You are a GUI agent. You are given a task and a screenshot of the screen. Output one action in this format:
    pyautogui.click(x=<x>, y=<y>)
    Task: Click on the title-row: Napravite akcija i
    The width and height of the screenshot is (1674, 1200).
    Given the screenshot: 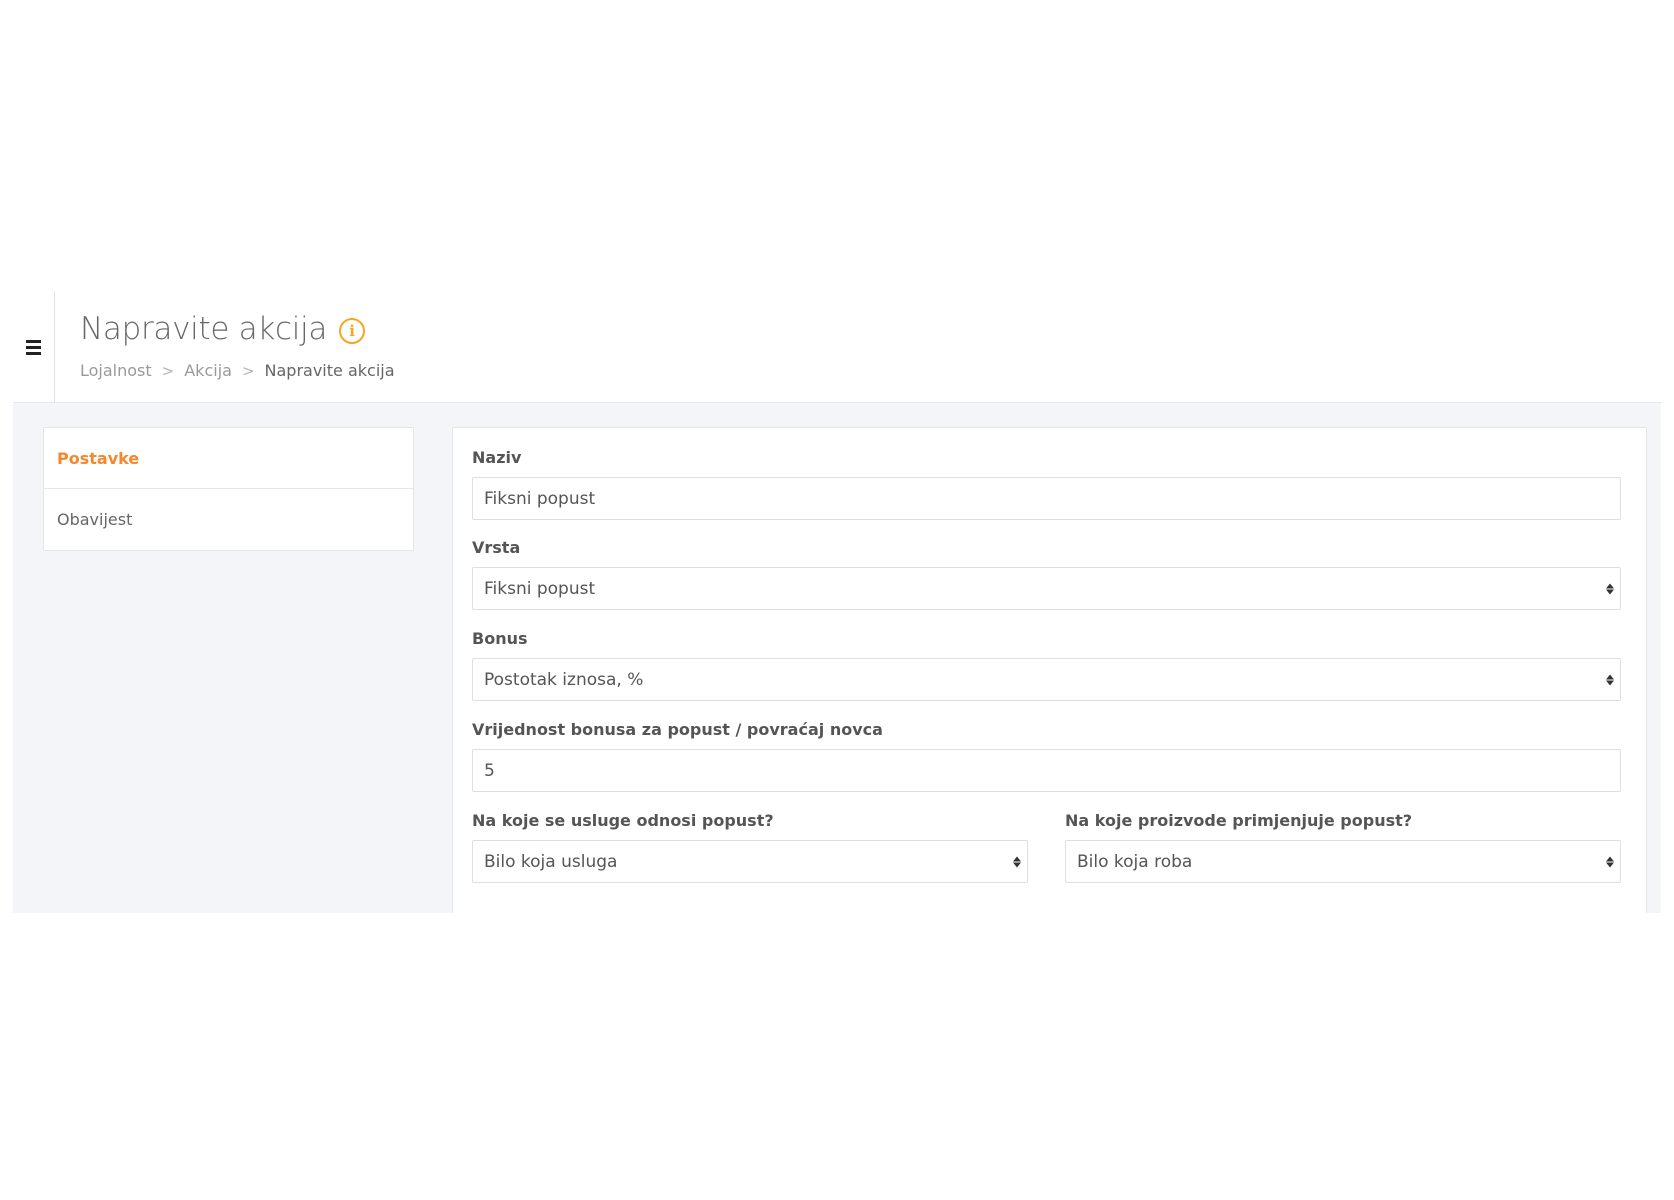 What is the action you would take?
    pyautogui.click(x=223, y=329)
    